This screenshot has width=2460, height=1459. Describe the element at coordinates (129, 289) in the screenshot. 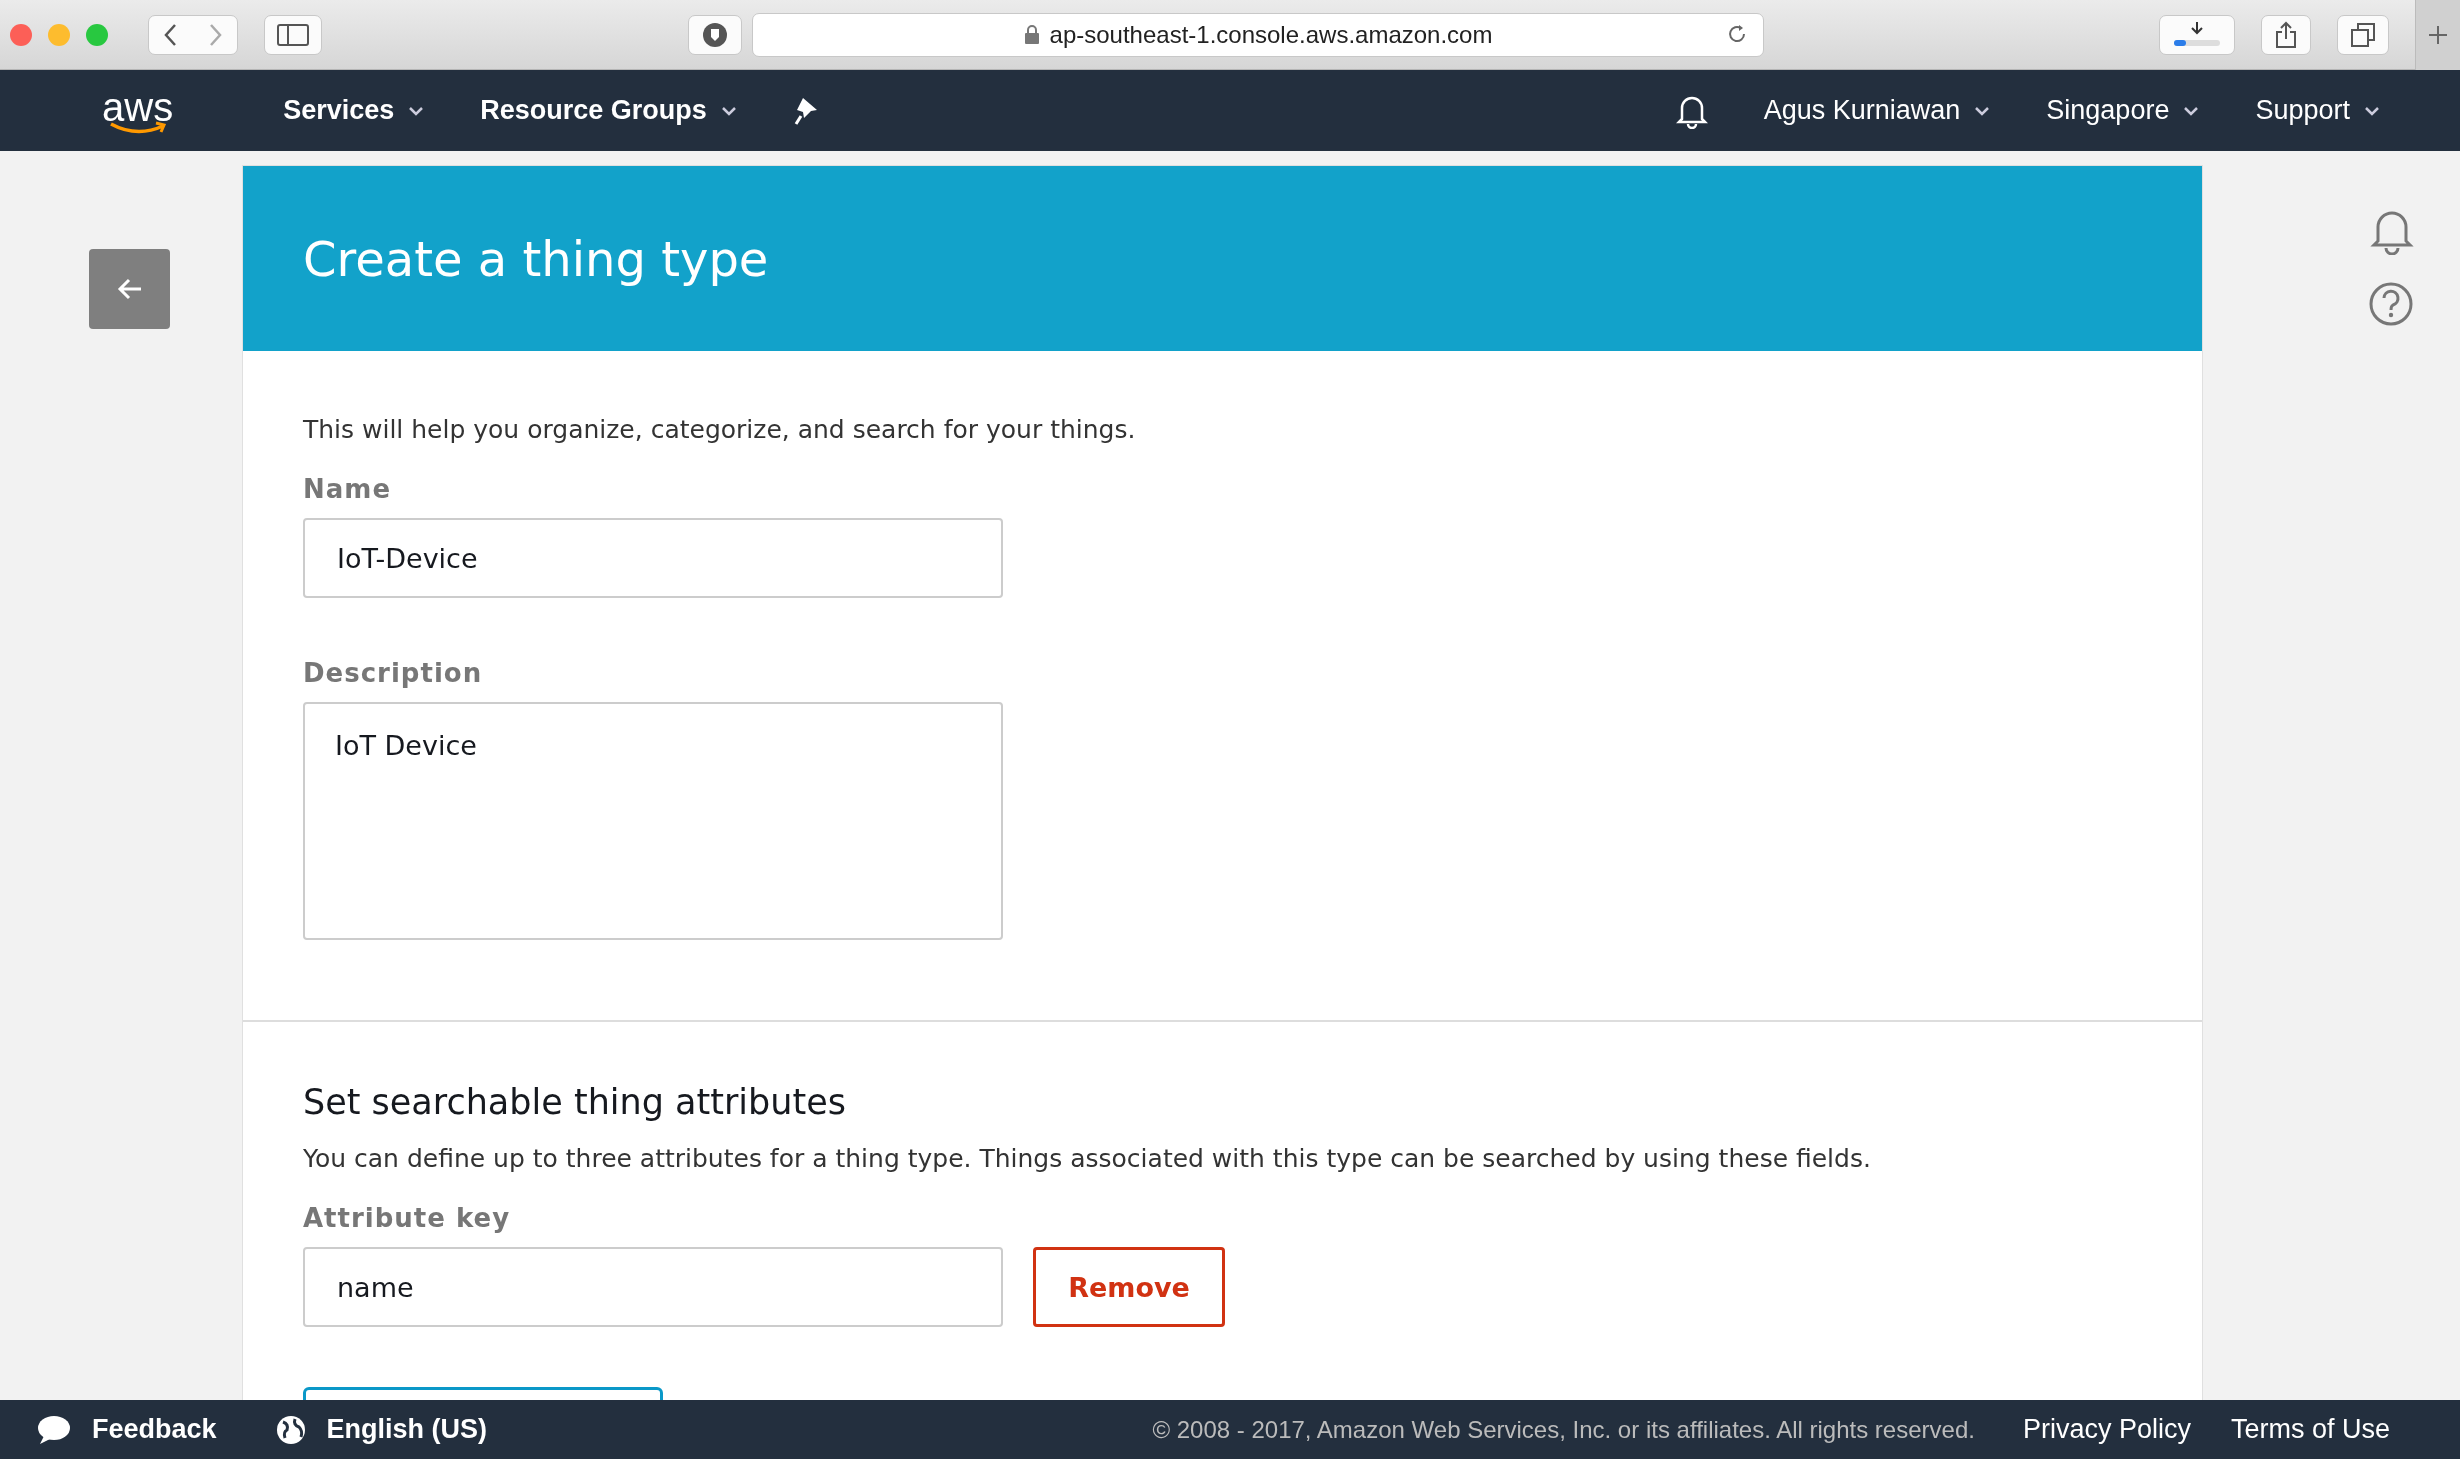

I see `left-arrow-icon` at that location.